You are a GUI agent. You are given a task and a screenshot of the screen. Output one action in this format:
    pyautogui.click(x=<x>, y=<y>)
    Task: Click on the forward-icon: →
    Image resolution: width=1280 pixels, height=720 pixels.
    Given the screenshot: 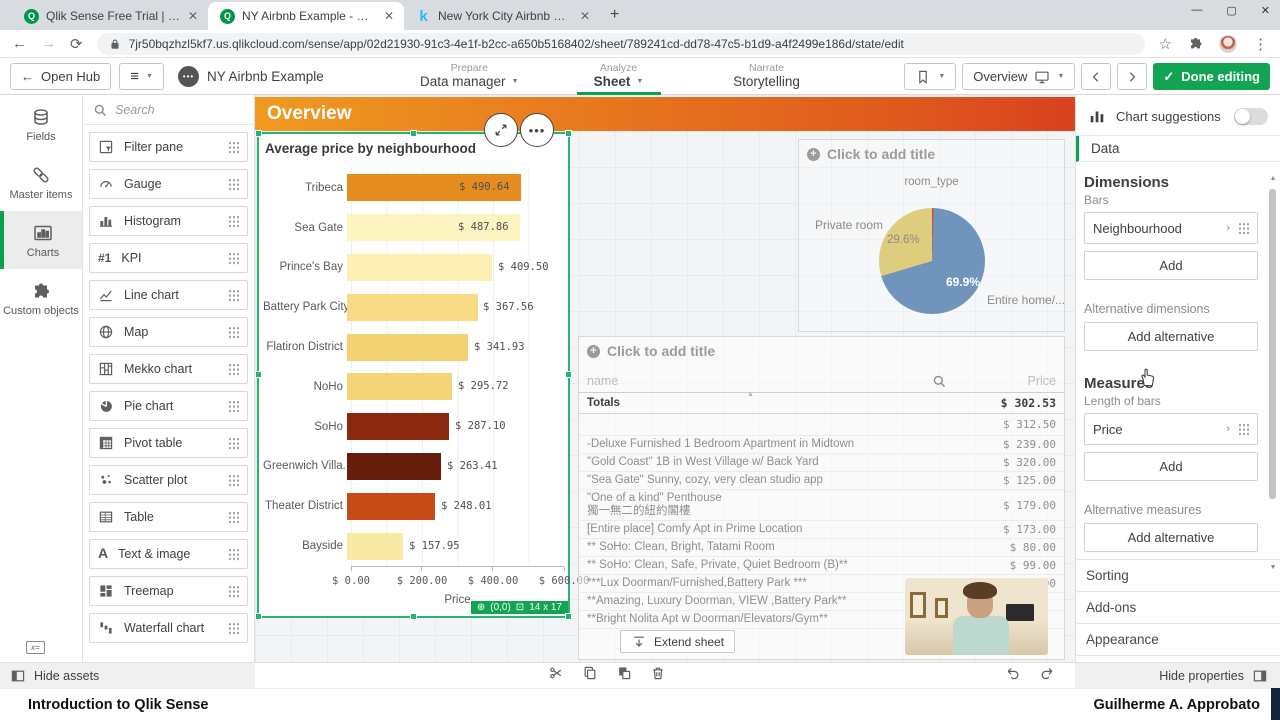 What is the action you would take?
    pyautogui.click(x=48, y=43)
    